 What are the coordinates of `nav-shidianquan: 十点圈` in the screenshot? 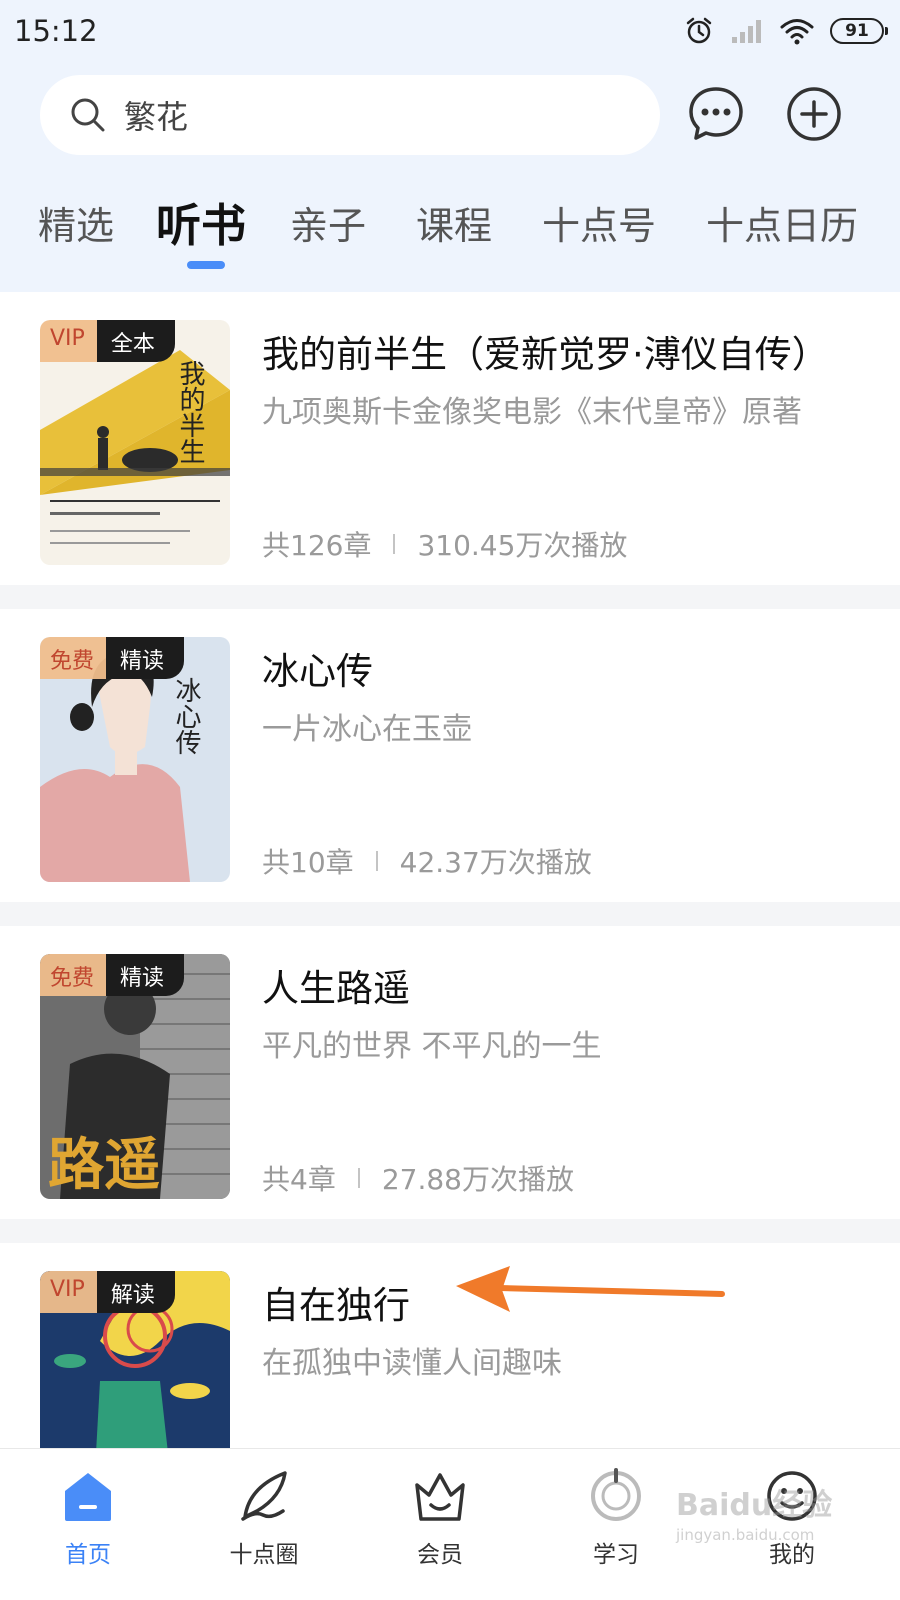 It's located at (264, 1527).